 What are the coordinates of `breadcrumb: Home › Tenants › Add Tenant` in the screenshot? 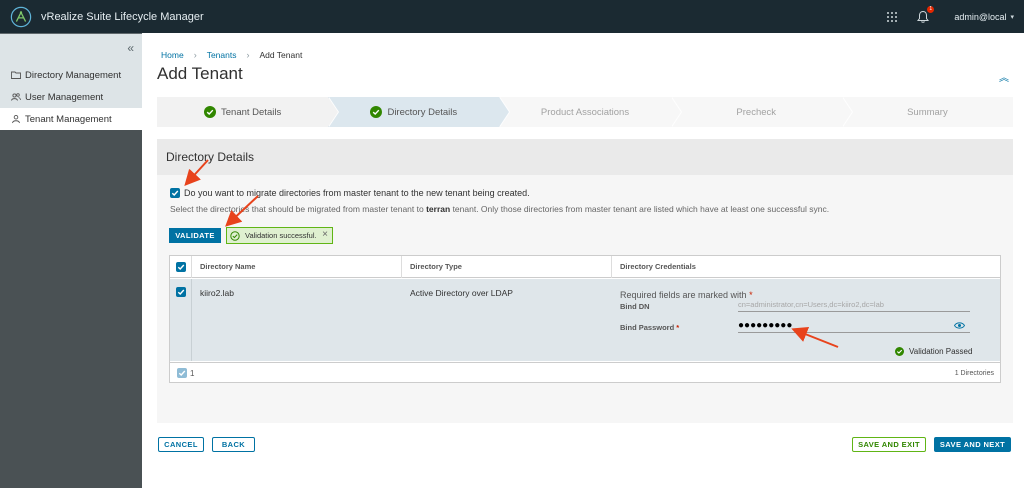 It's located at (231, 55).